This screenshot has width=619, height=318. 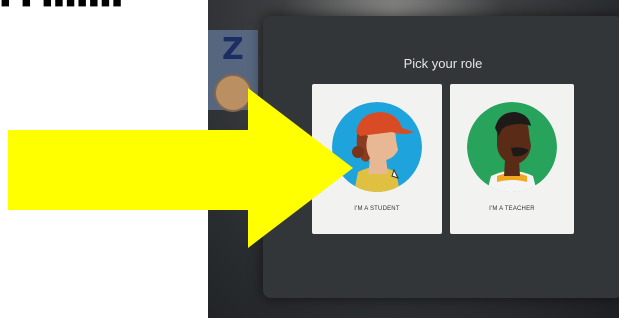 I want to click on teacher-avatar-icon, so click(x=512, y=147).